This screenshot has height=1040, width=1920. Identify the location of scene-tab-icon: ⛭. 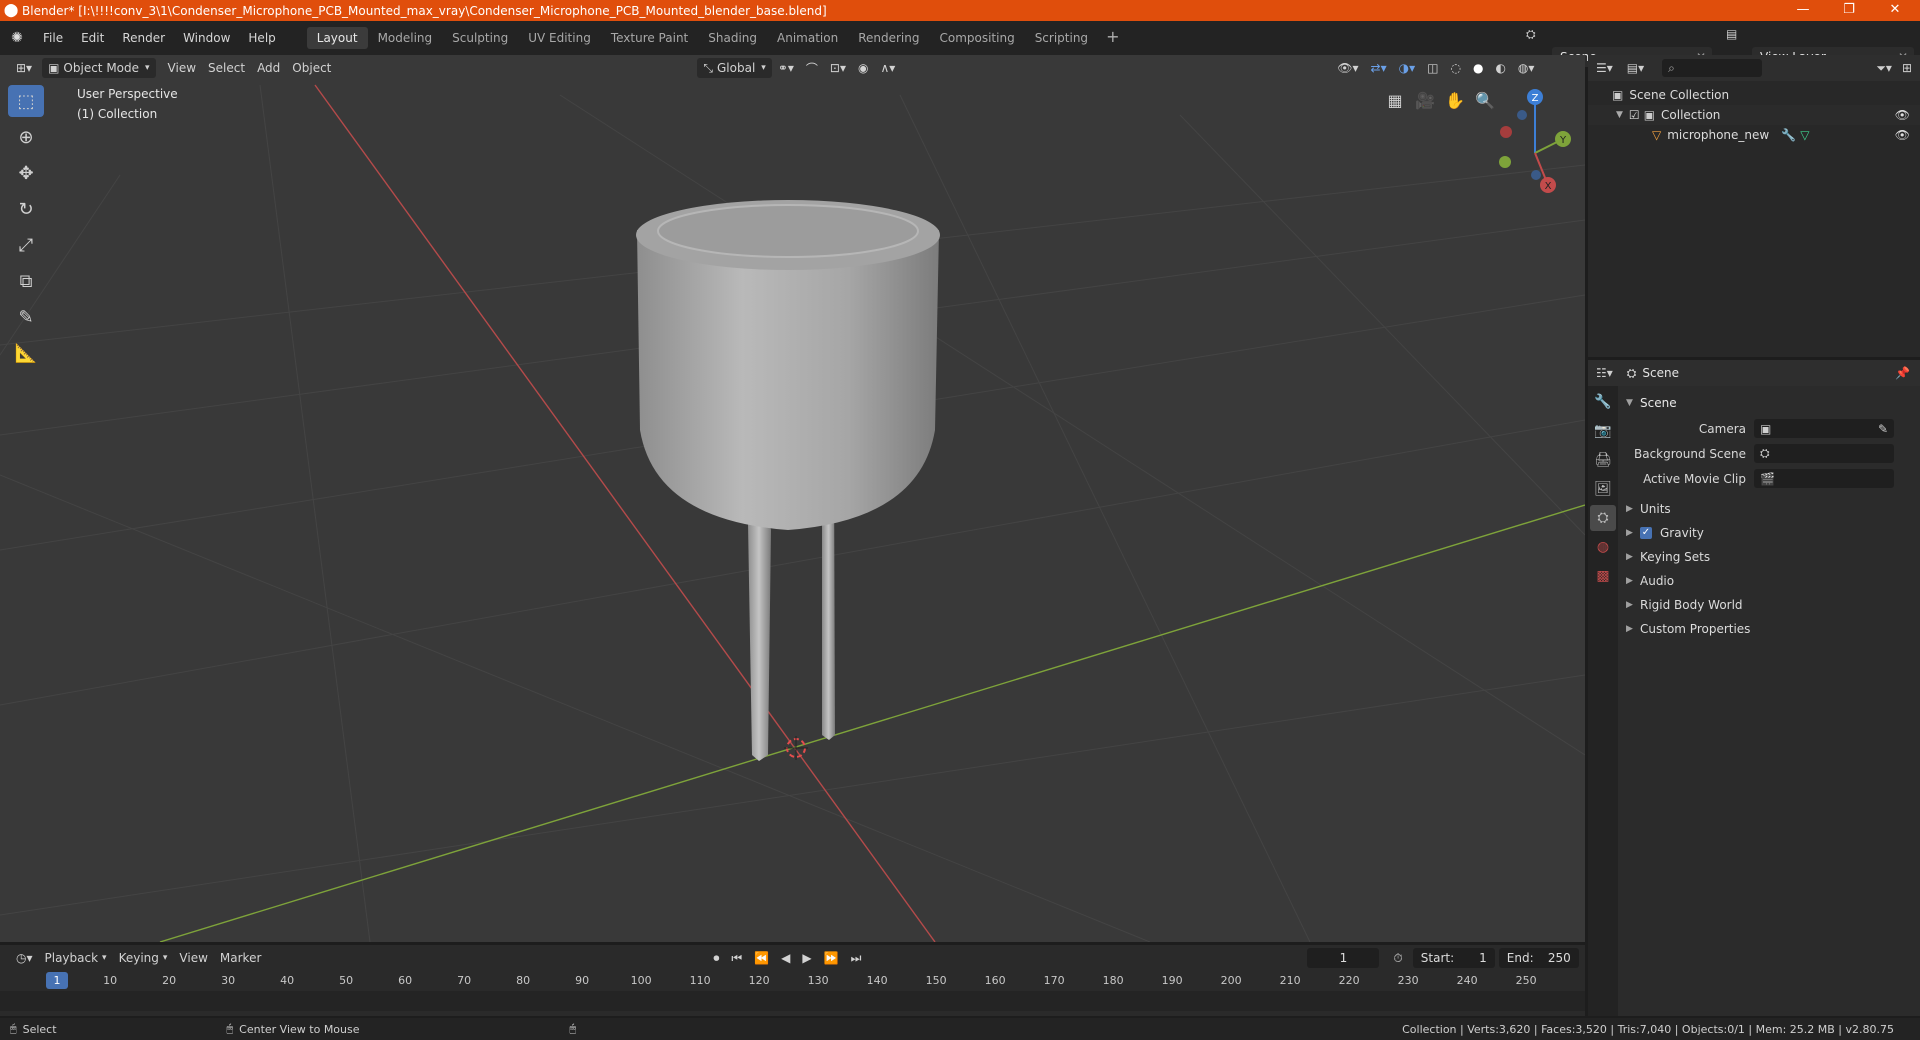
(1603, 518).